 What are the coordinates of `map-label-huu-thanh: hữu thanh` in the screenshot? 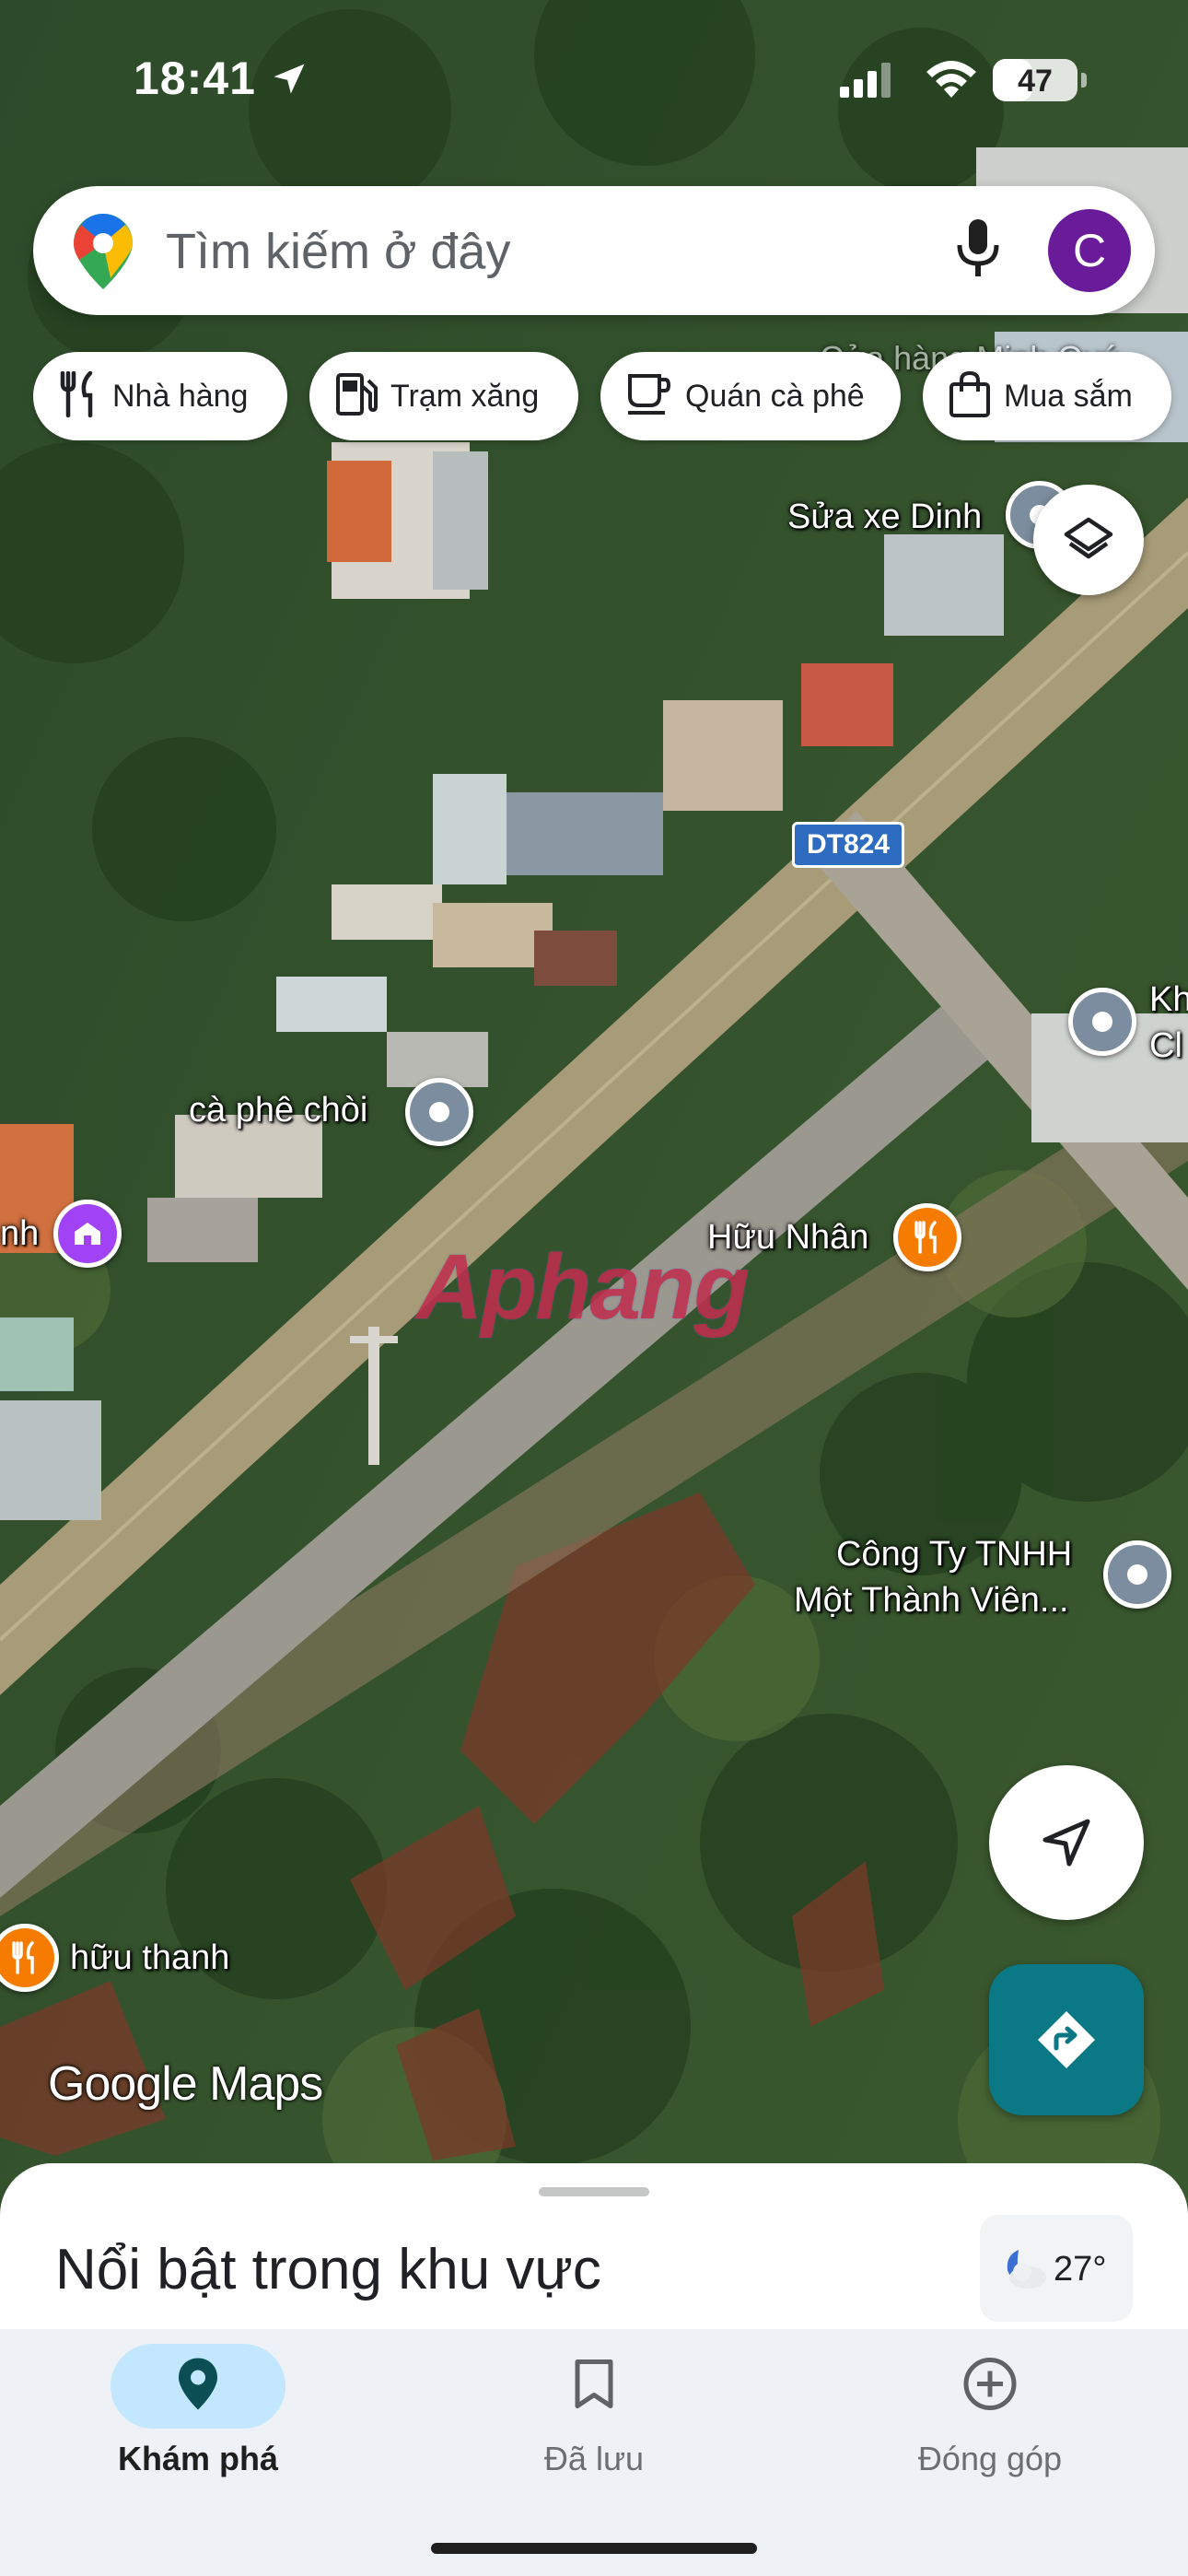 It's located at (149, 1958).